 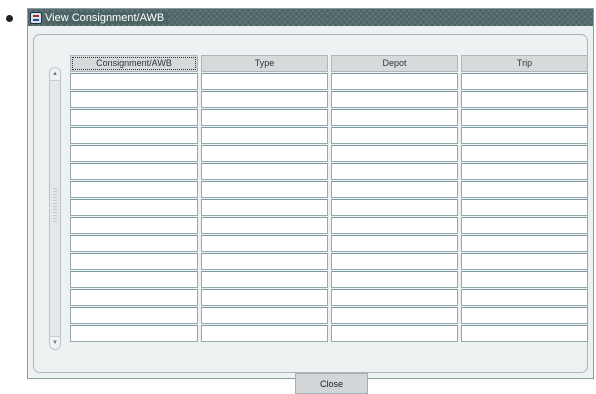 What do you see at coordinates (55, 74) in the screenshot?
I see `scroll-up-icon: ▲` at bounding box center [55, 74].